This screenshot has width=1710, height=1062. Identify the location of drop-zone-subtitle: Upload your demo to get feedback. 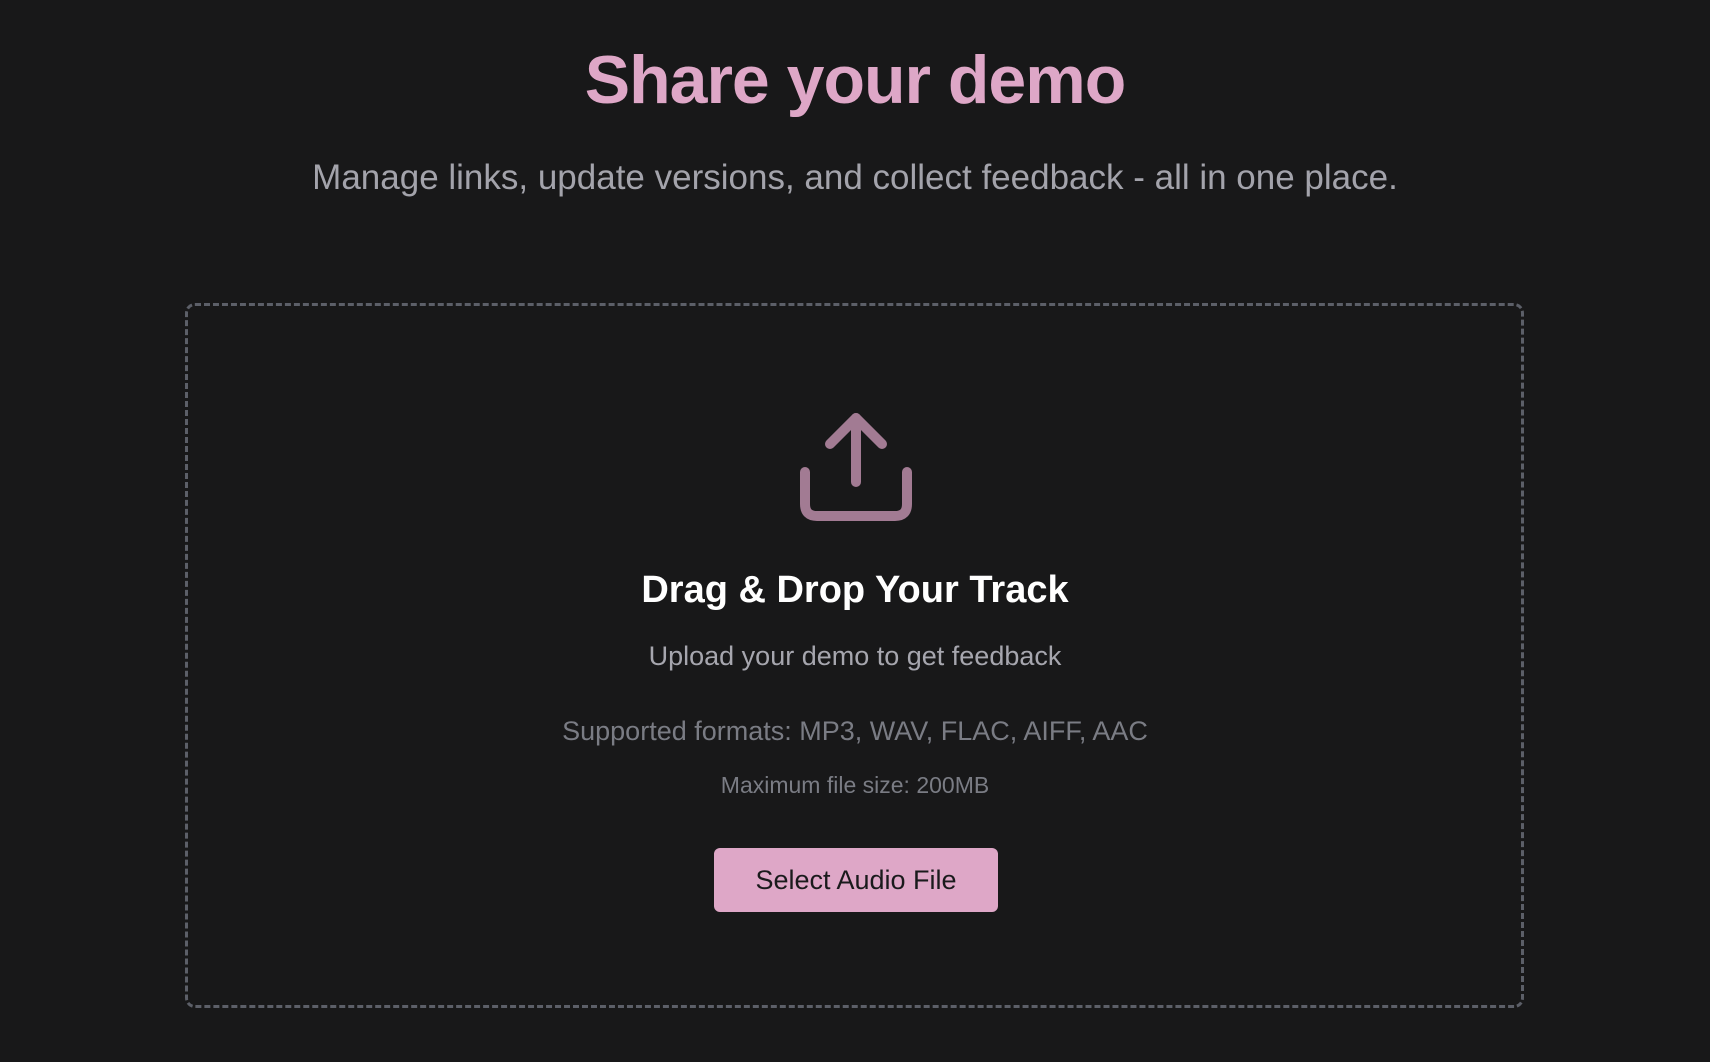
(855, 656).